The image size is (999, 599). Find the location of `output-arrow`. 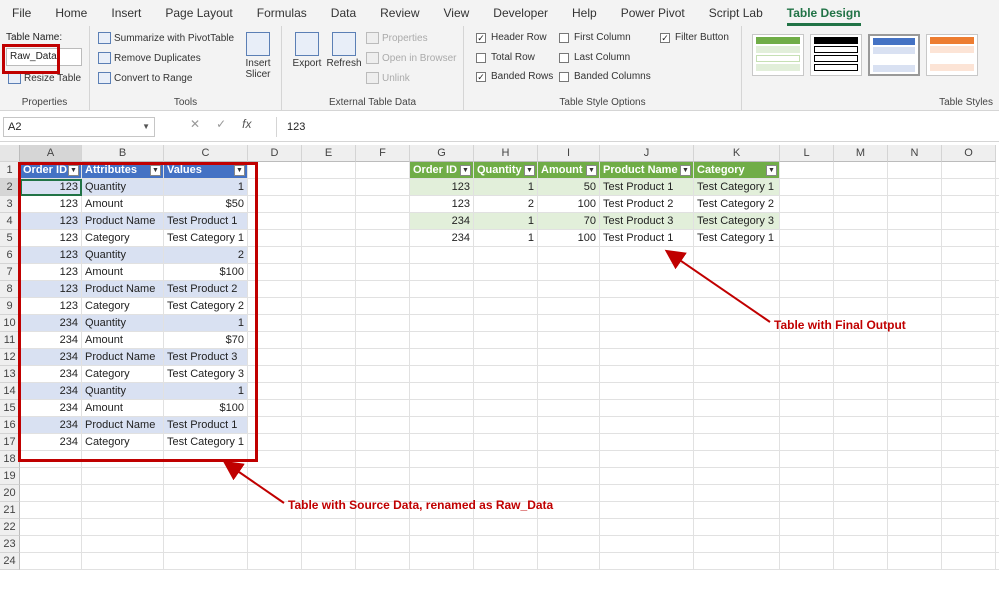

output-arrow is located at coordinates (717, 286).